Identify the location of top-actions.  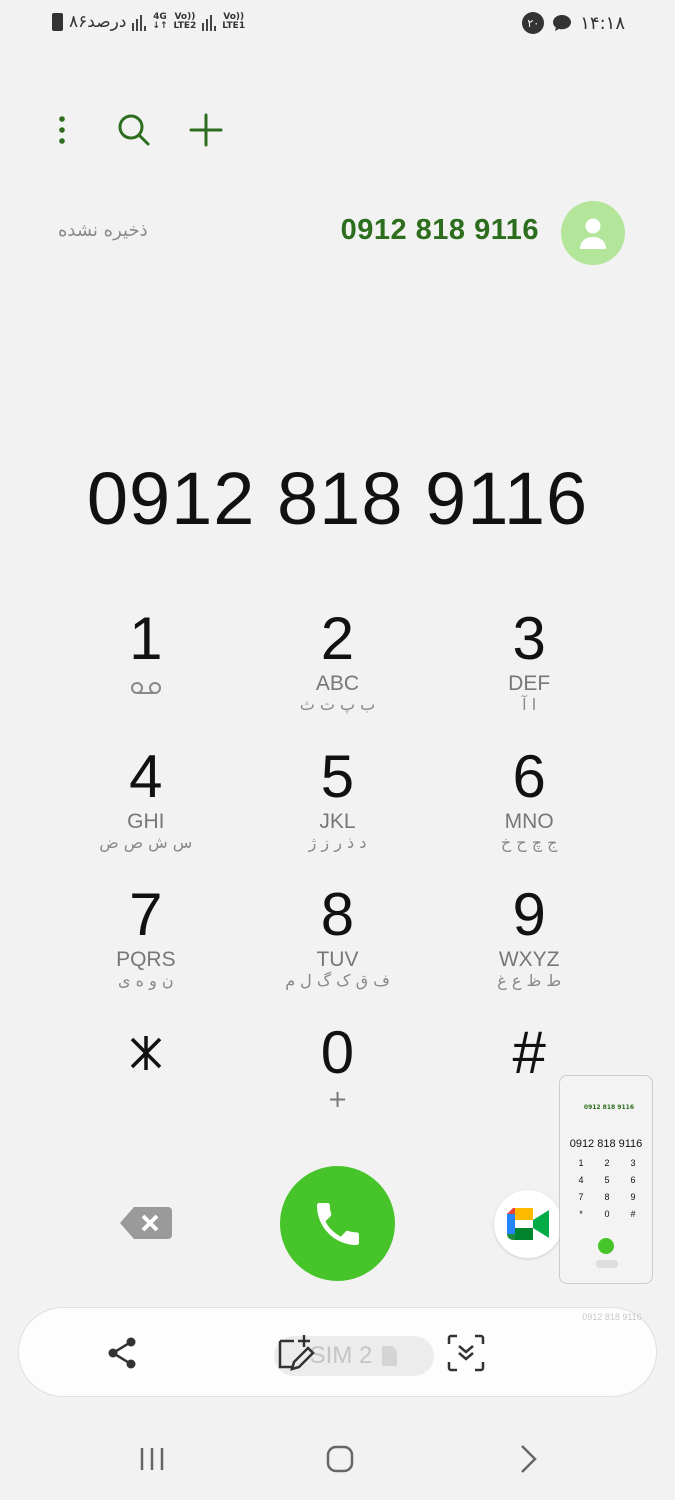
(134, 130).